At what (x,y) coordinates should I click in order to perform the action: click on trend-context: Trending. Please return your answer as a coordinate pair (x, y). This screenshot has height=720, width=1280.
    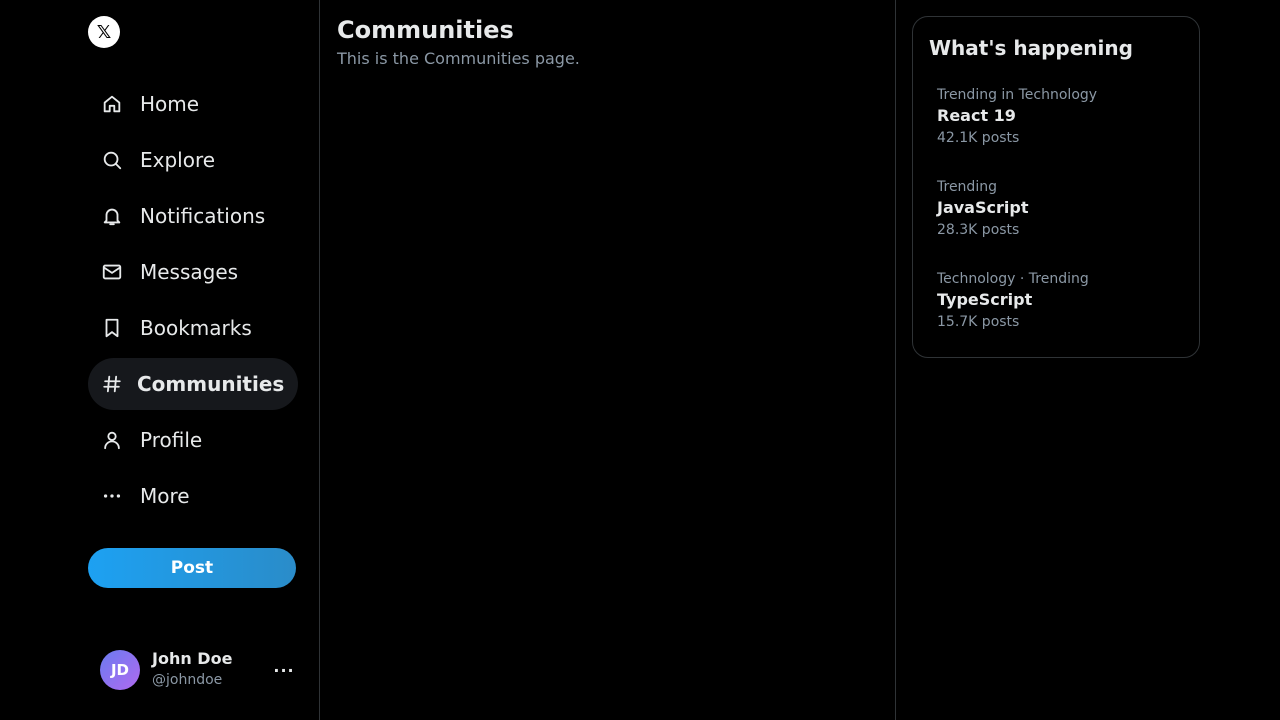
    Looking at the image, I should click on (967, 187).